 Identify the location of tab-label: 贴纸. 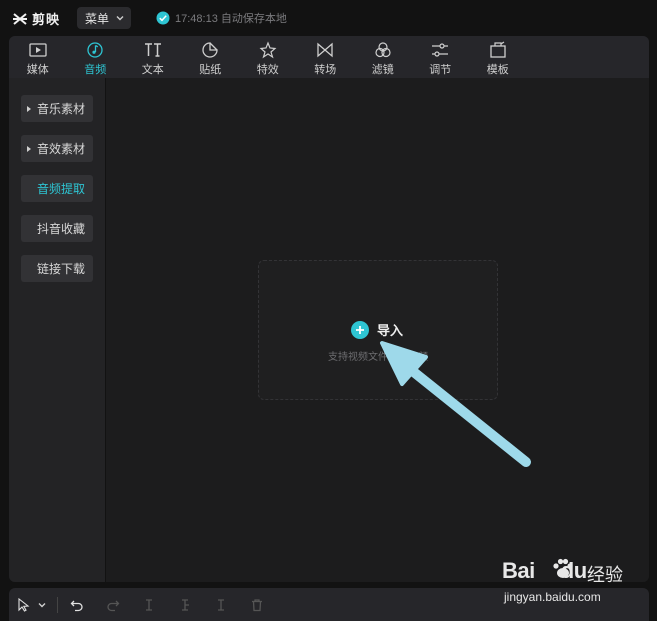
(210, 70).